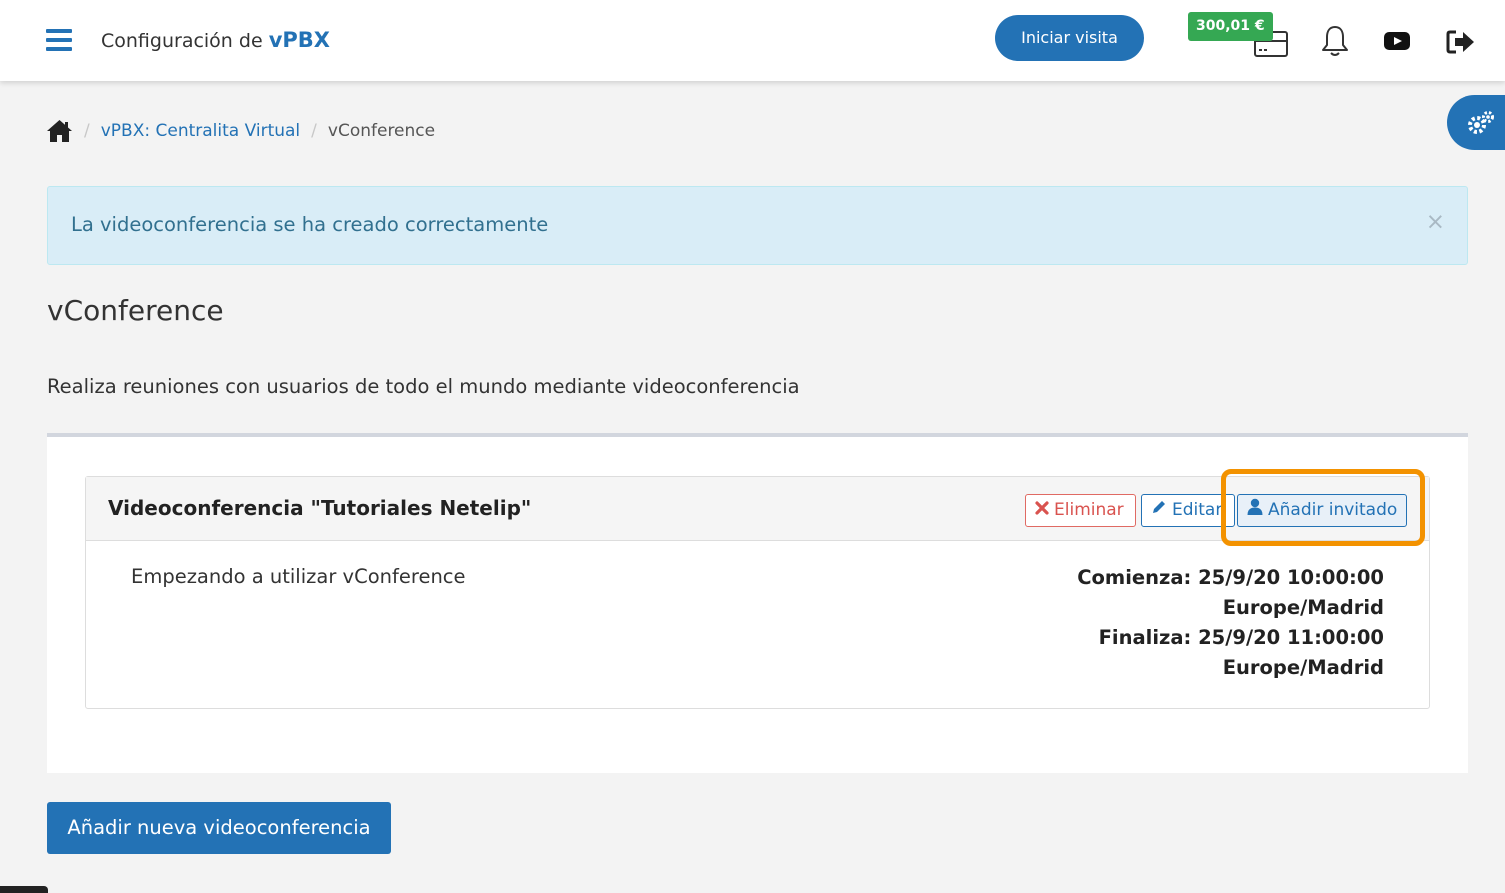 This screenshot has height=893, width=1505. What do you see at coordinates (299, 40) in the screenshot?
I see `app-title-brand: vPBX` at bounding box center [299, 40].